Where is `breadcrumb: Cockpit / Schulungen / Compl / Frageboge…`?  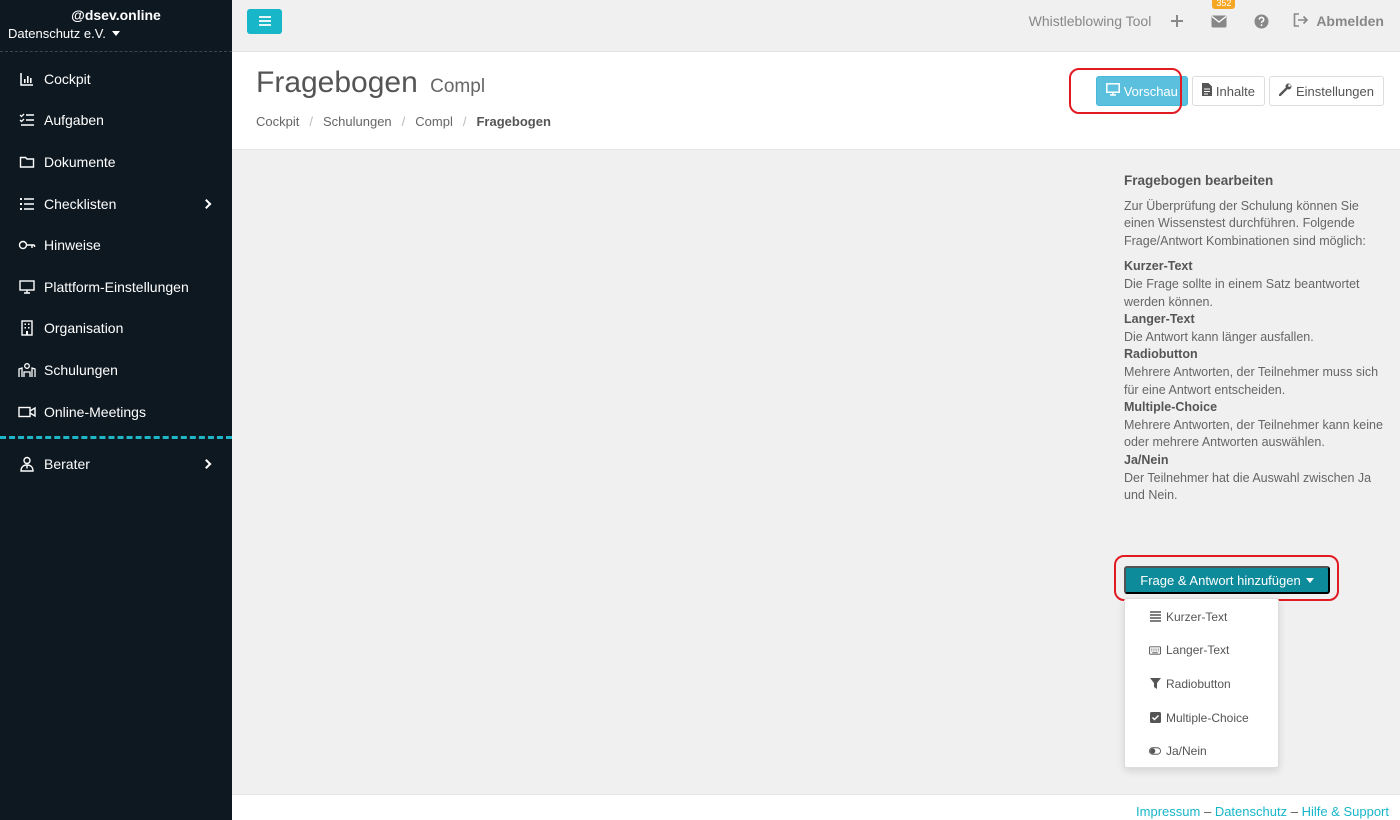 breadcrumb: Cockpit / Schulungen / Compl / Frageboge… is located at coordinates (403, 121).